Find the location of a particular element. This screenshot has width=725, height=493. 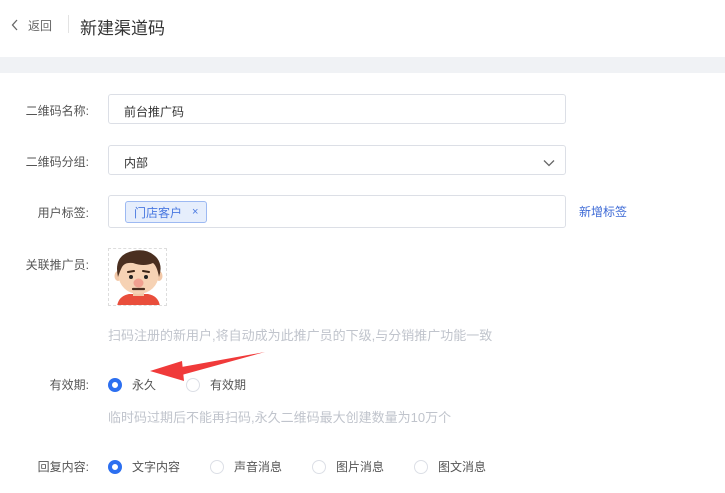

qr-group-value: 内部 is located at coordinates (136, 163).